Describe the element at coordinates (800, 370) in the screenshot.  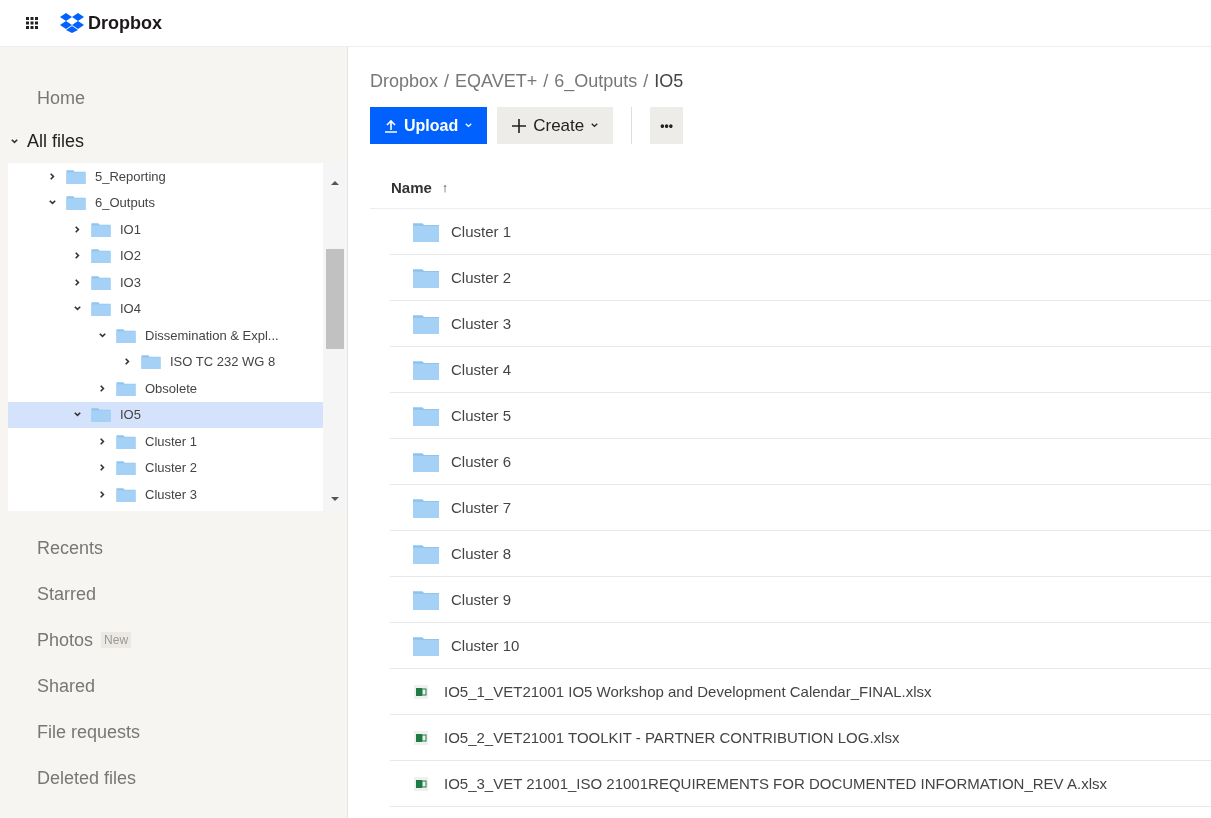
I see `file-row: Cluster 4` at that location.